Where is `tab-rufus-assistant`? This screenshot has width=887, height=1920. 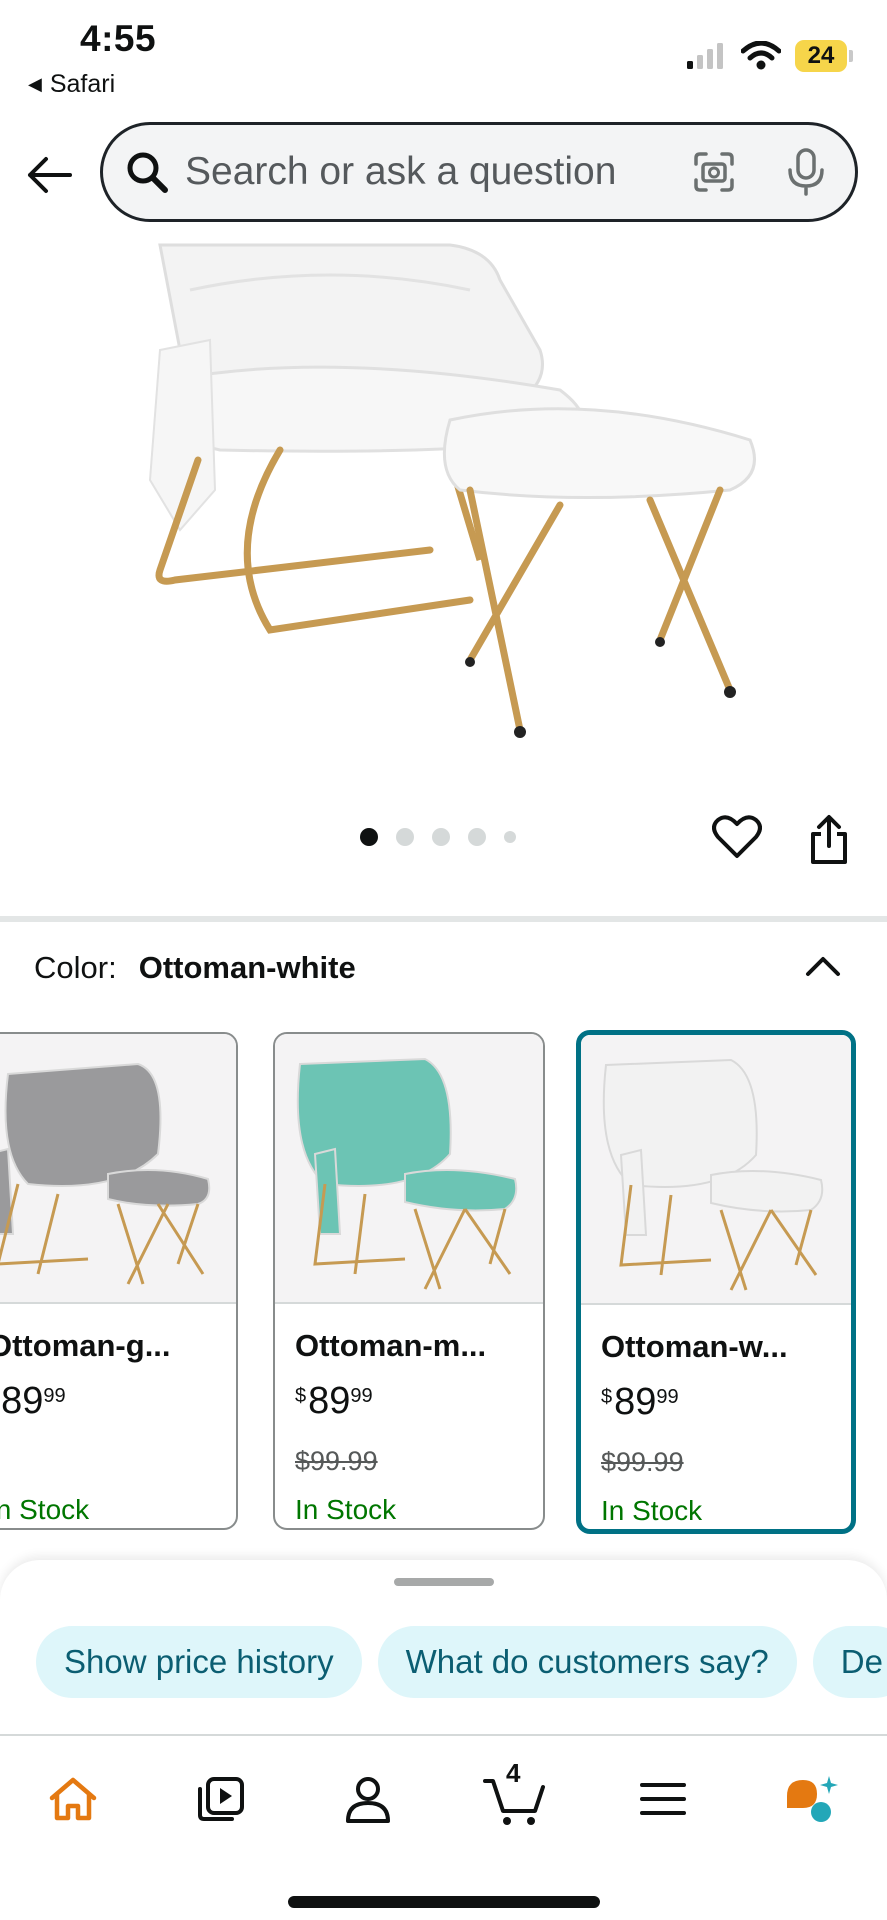 tab-rufus-assistant is located at coordinates (811, 1799).